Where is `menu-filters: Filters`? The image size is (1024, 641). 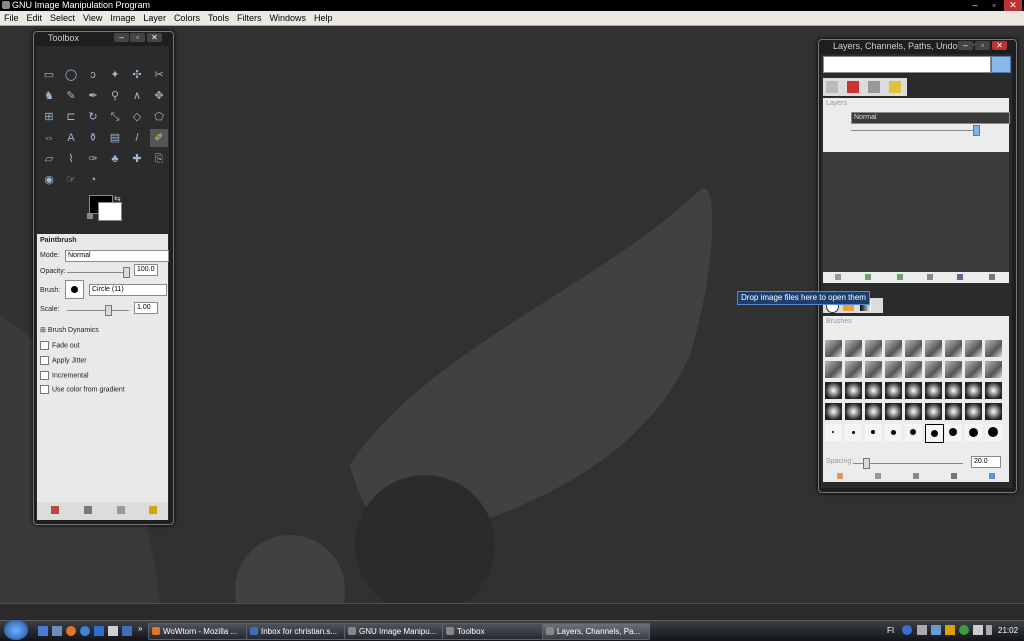
menu-filters: Filters is located at coordinates (249, 18).